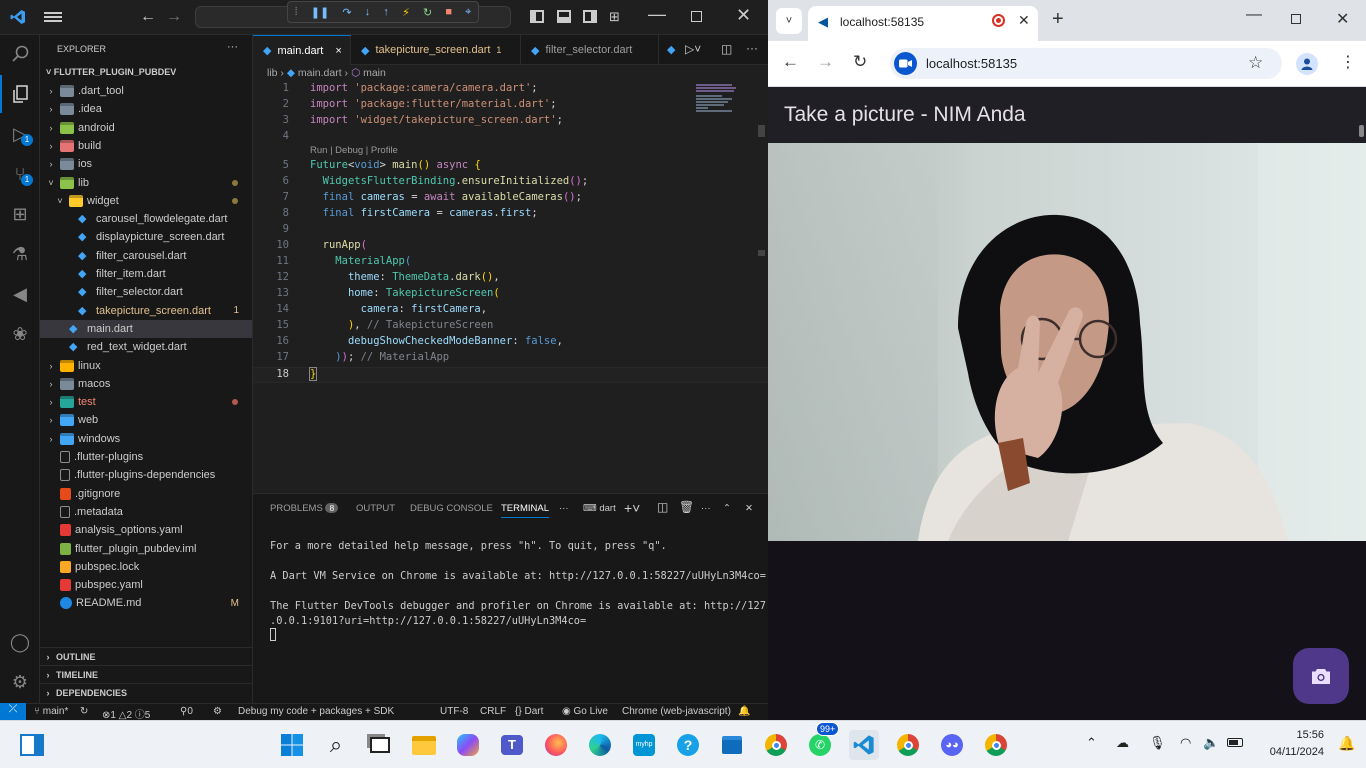  Describe the element at coordinates (860, 62) in the screenshot. I see `reload-icon: ↻` at that location.